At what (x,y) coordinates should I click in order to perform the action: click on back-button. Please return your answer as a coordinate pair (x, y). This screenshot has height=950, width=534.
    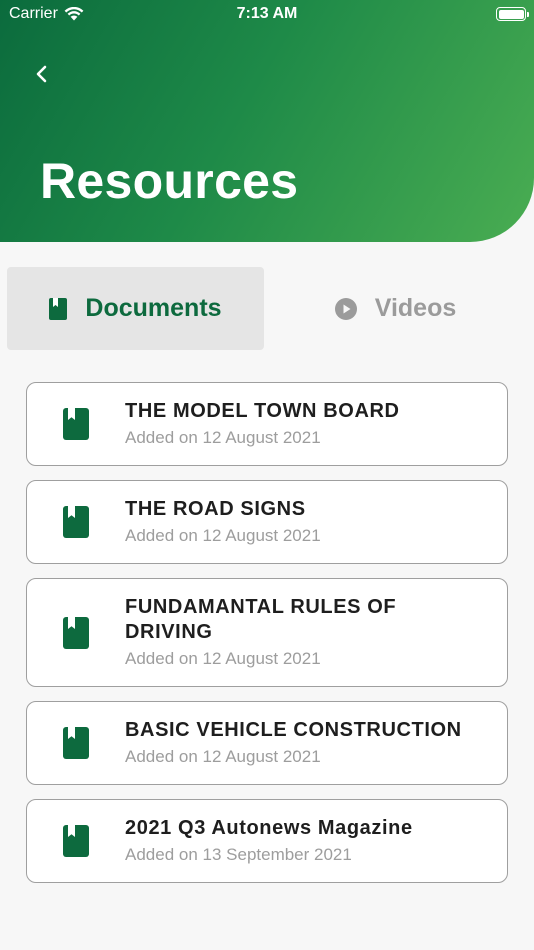
    Looking at the image, I should click on (42, 74).